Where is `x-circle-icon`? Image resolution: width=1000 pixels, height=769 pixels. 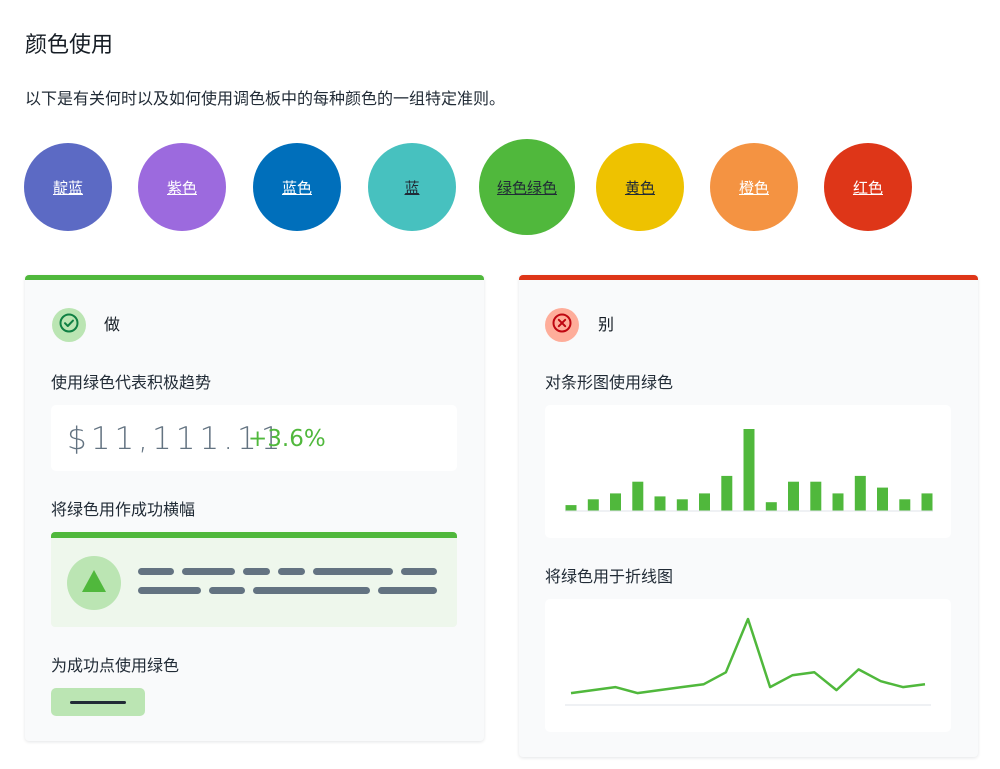 x-circle-icon is located at coordinates (562, 325).